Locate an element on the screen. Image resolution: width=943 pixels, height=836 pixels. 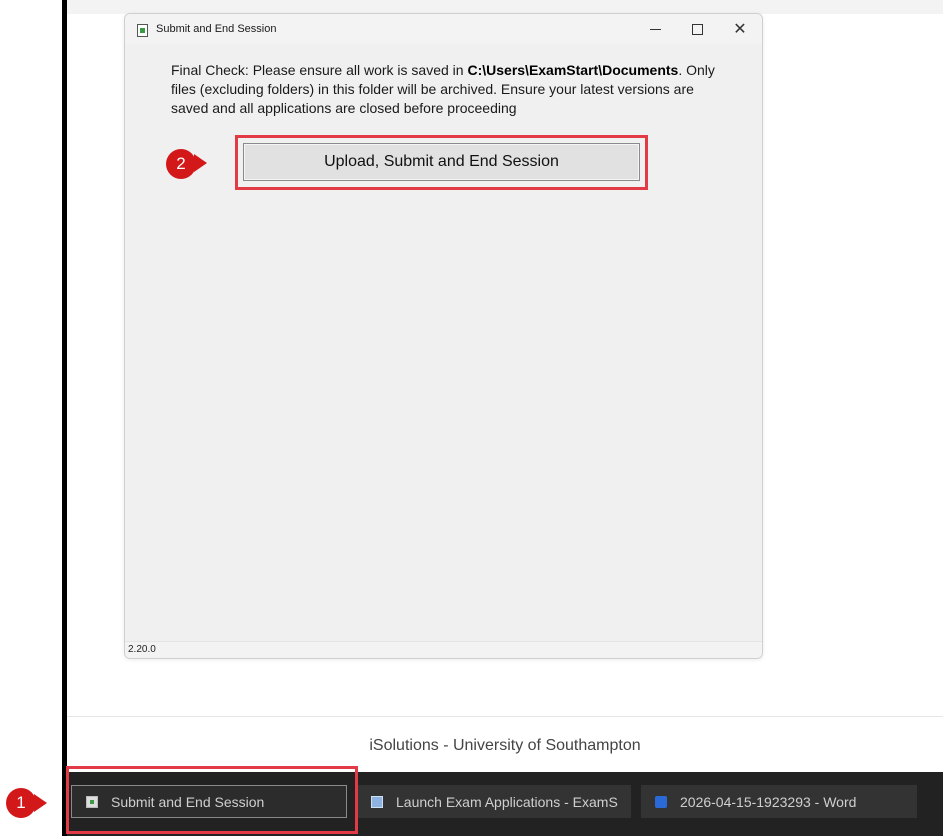
taskbar-item-launch: Launch Exam Applications - ExamS is located at coordinates (494, 801).